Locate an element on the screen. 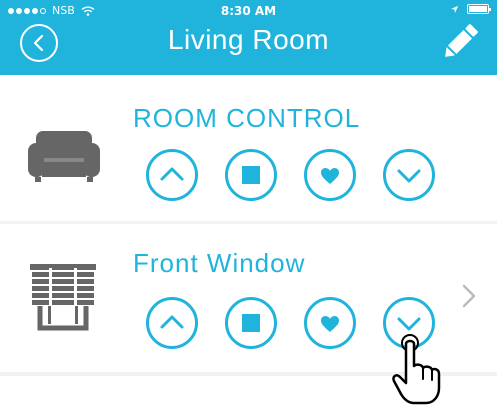  window-up-button is located at coordinates (172, 323).